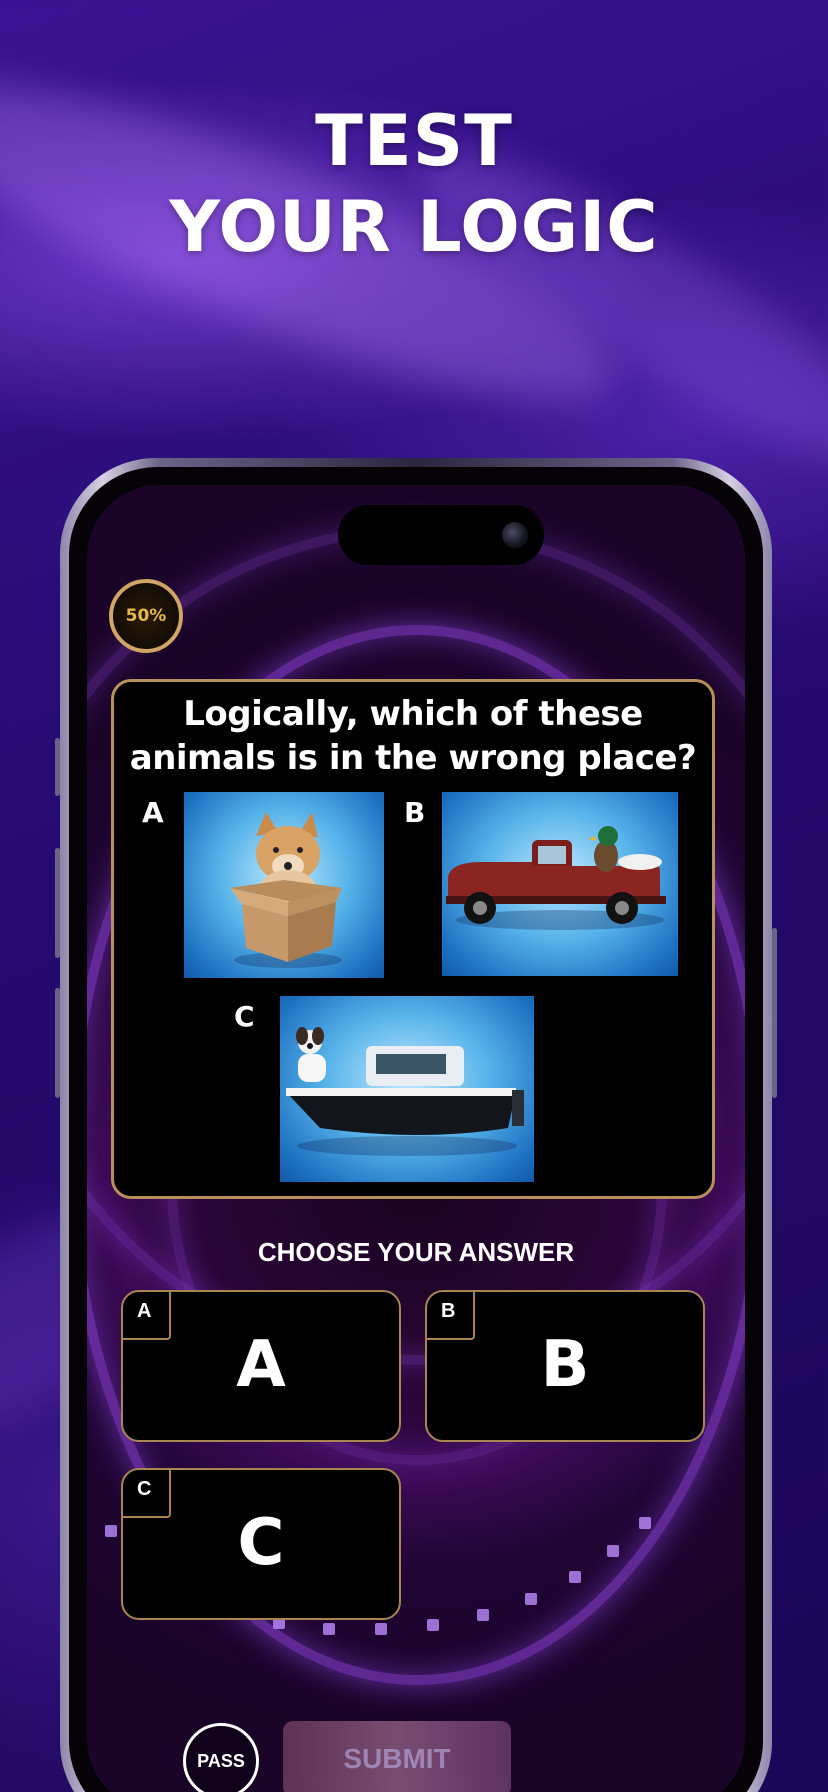  Describe the element at coordinates (414, 184) in the screenshot. I see `headline: TEST YOUR LOGIC` at that location.